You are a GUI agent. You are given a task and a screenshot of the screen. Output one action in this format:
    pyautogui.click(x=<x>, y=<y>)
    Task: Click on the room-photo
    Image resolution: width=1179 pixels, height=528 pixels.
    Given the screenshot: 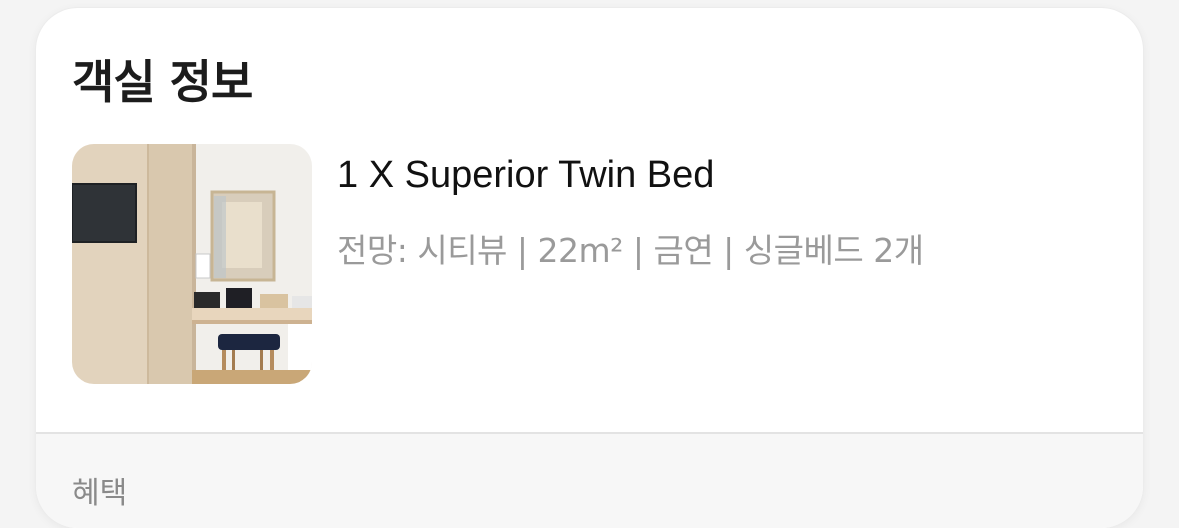 What is the action you would take?
    pyautogui.click(x=192, y=264)
    